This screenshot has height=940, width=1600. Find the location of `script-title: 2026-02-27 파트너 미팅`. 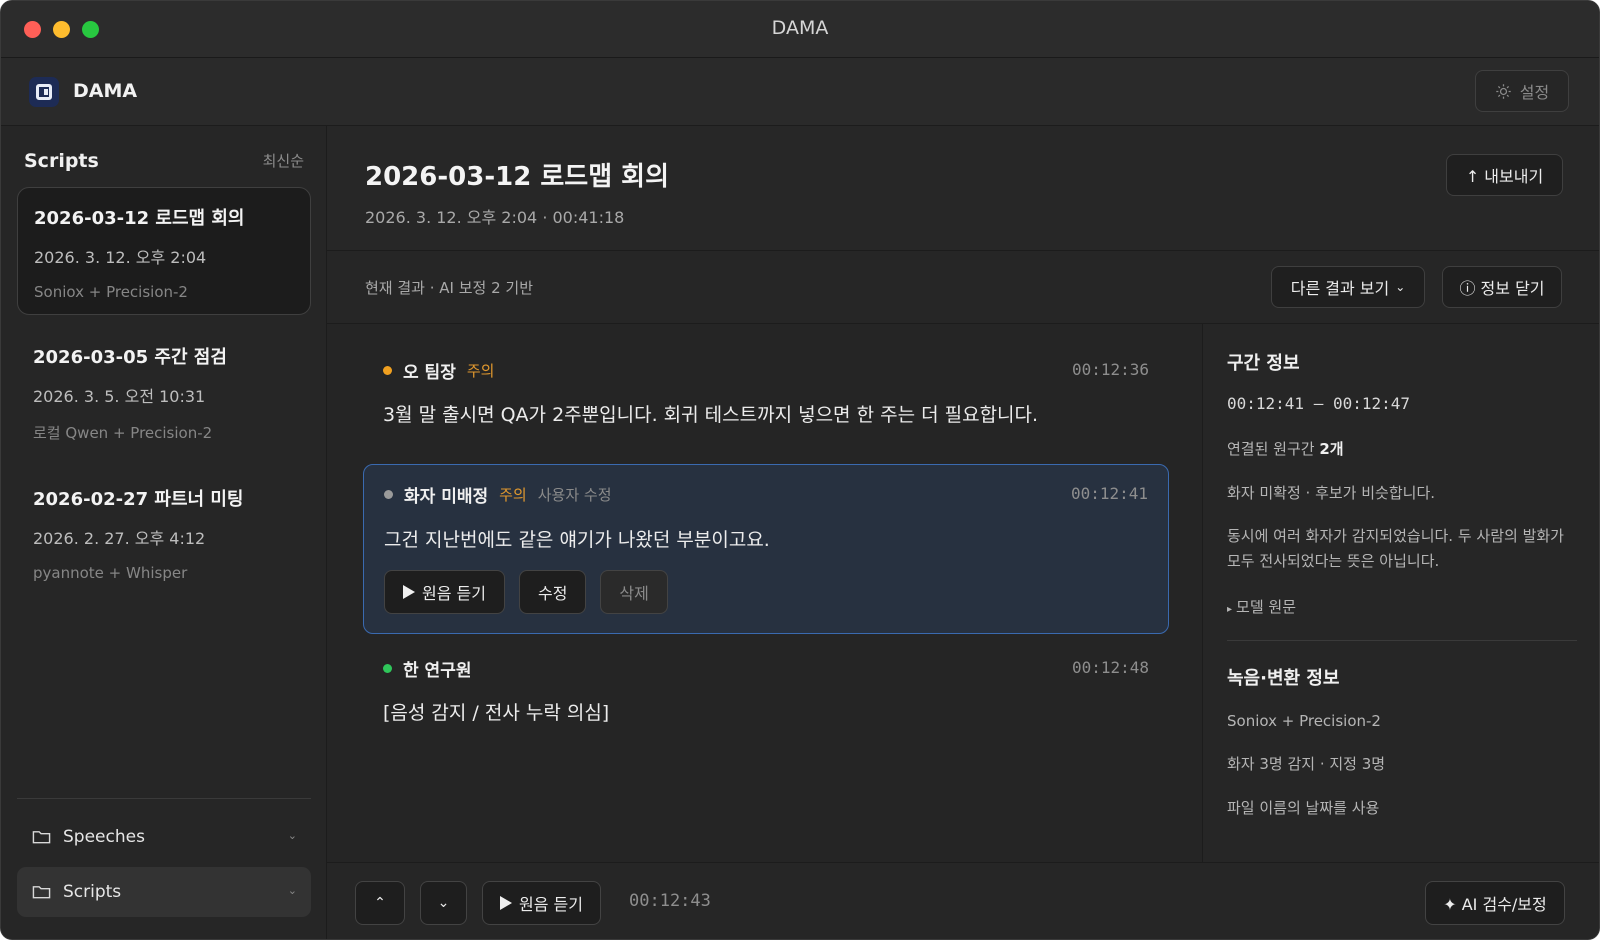

script-title: 2026-02-27 파트너 미팅 is located at coordinates (138, 499).